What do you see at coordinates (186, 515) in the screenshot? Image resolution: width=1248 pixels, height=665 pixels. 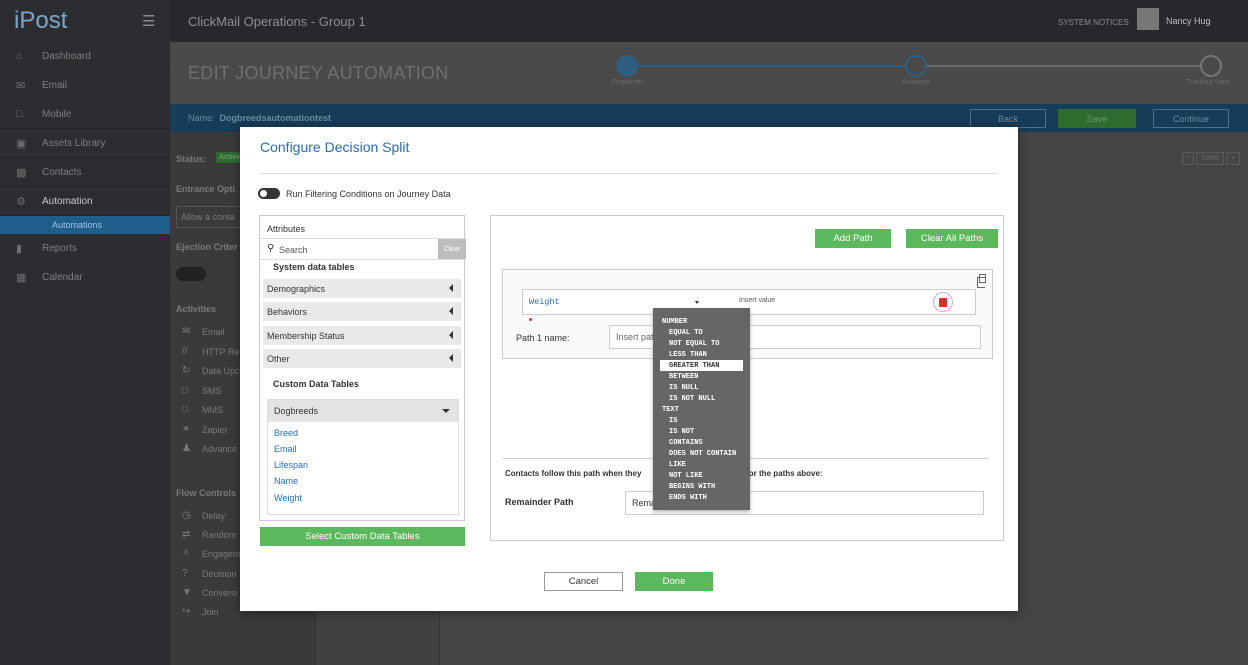 I see `clock-icon: ◷` at bounding box center [186, 515].